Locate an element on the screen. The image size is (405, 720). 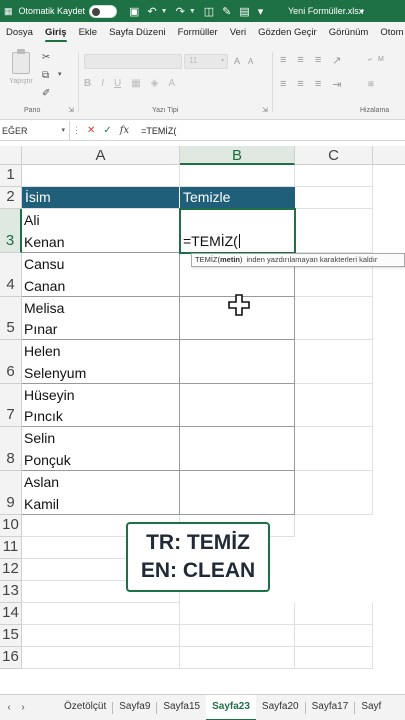
align-left-icon: ≡ is located at coordinates (283, 84).